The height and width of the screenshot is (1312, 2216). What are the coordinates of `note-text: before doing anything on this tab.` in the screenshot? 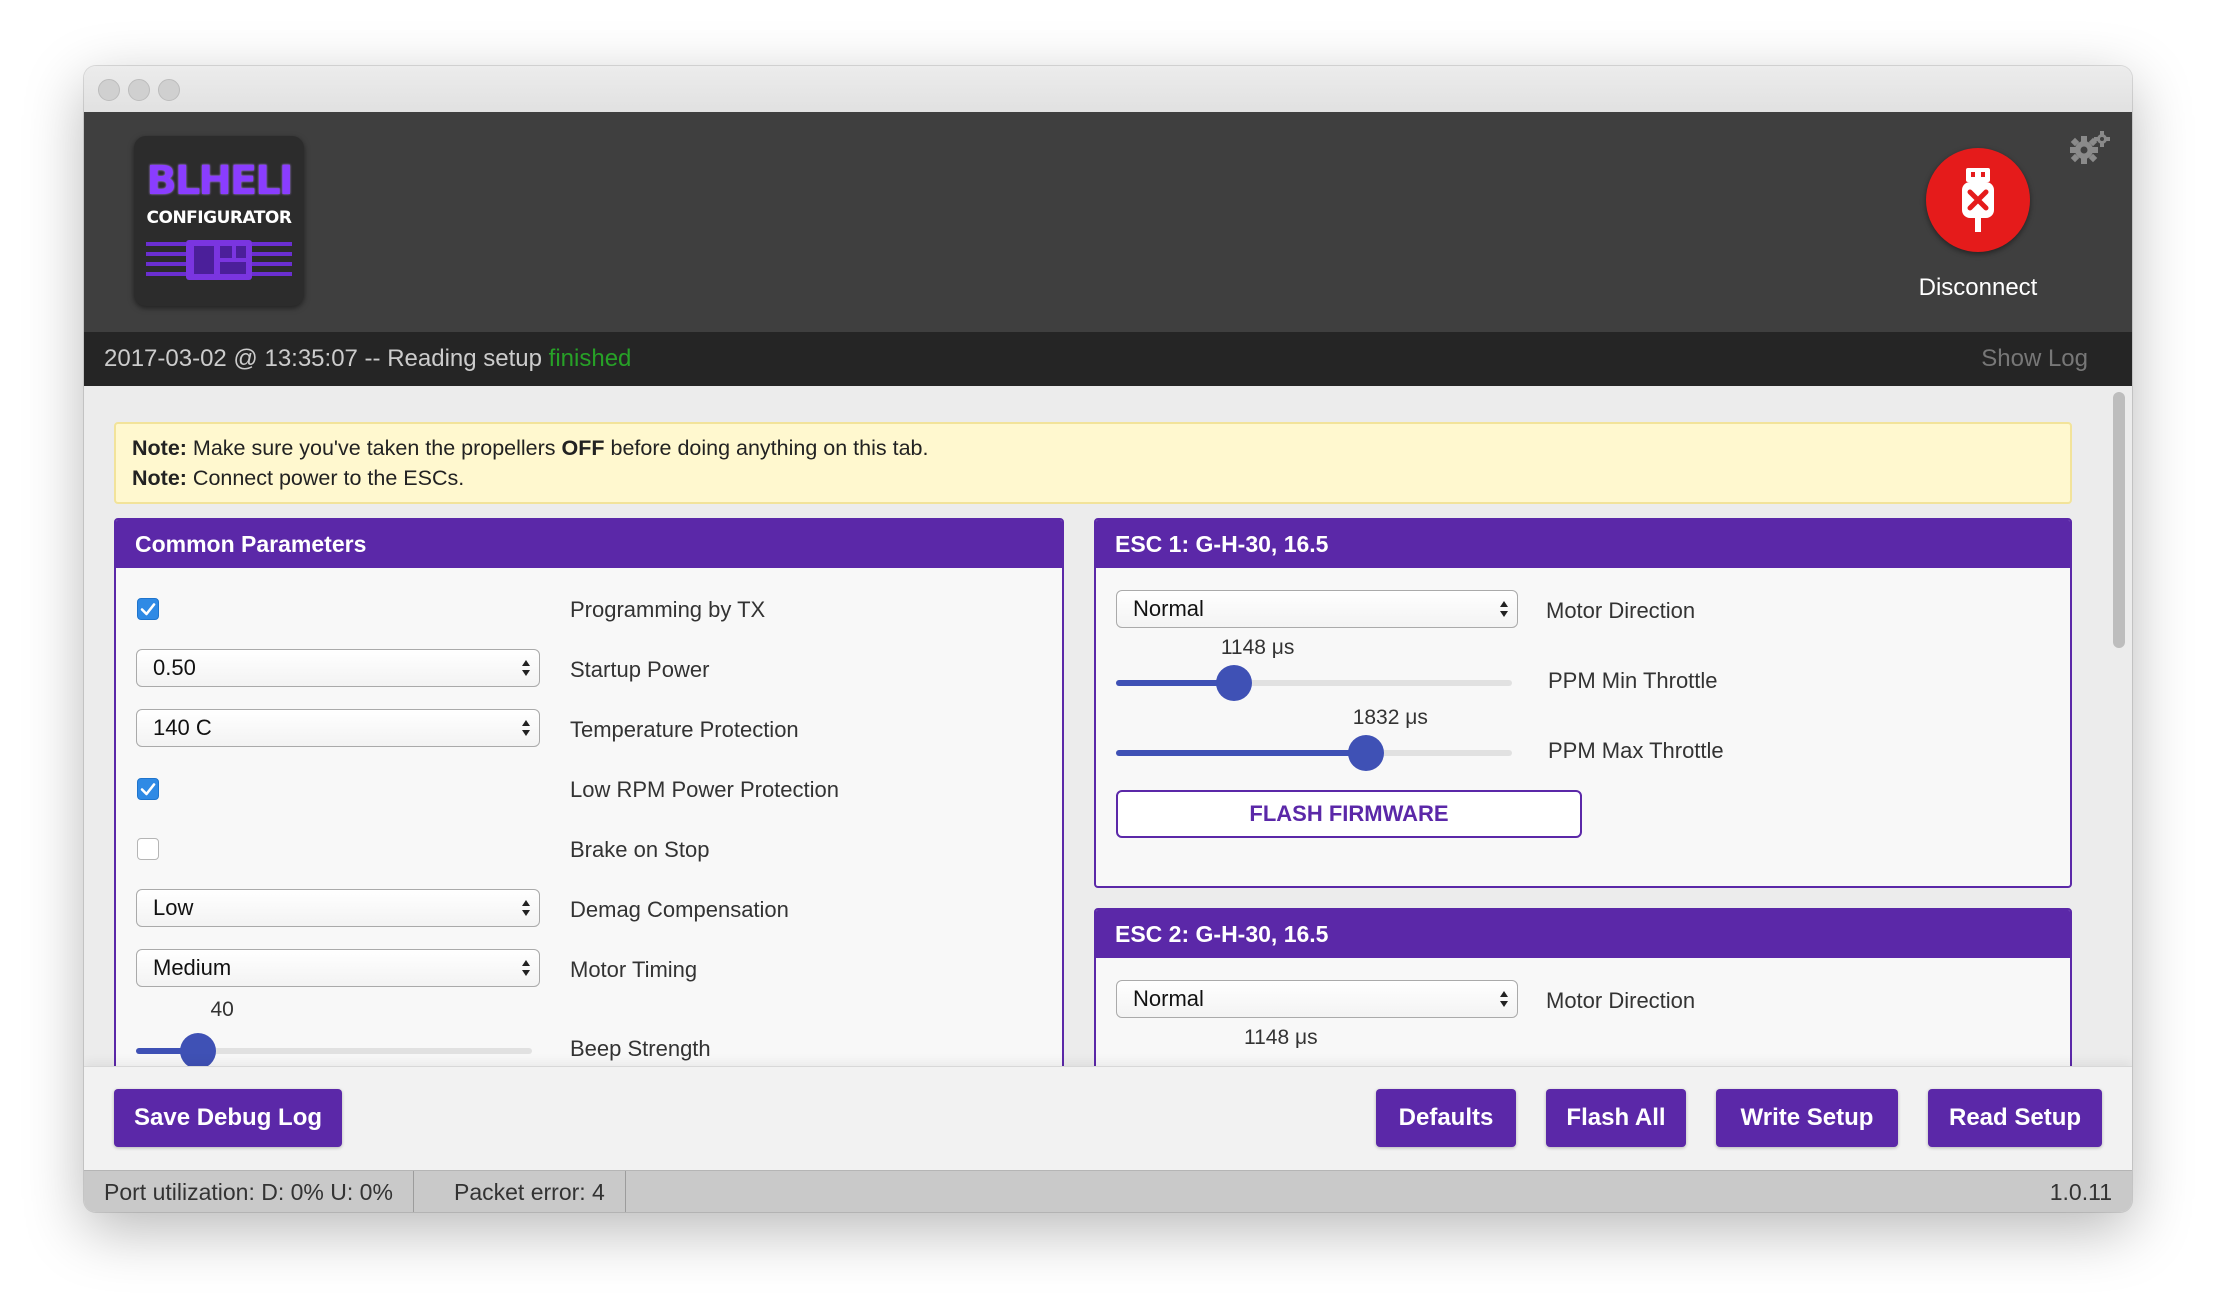 It's located at (766, 448).